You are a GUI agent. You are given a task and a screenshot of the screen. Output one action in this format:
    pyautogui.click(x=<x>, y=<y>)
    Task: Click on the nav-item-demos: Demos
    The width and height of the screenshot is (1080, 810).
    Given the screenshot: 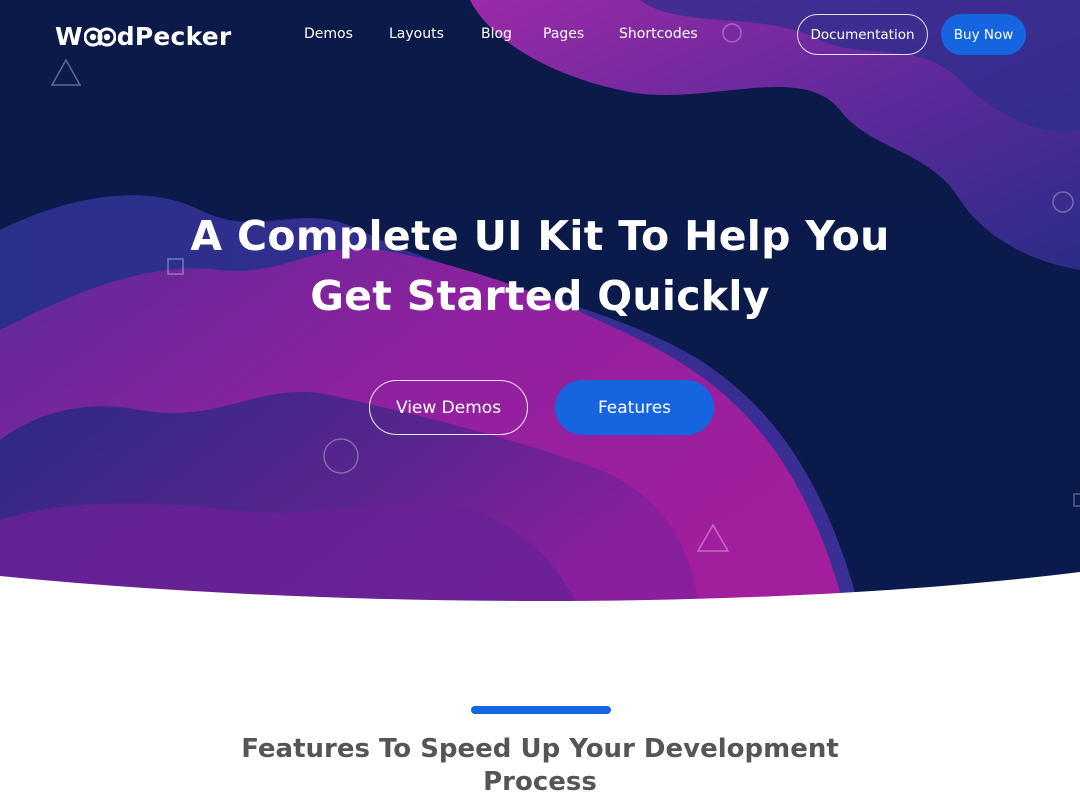 What is the action you would take?
    pyautogui.click(x=328, y=34)
    